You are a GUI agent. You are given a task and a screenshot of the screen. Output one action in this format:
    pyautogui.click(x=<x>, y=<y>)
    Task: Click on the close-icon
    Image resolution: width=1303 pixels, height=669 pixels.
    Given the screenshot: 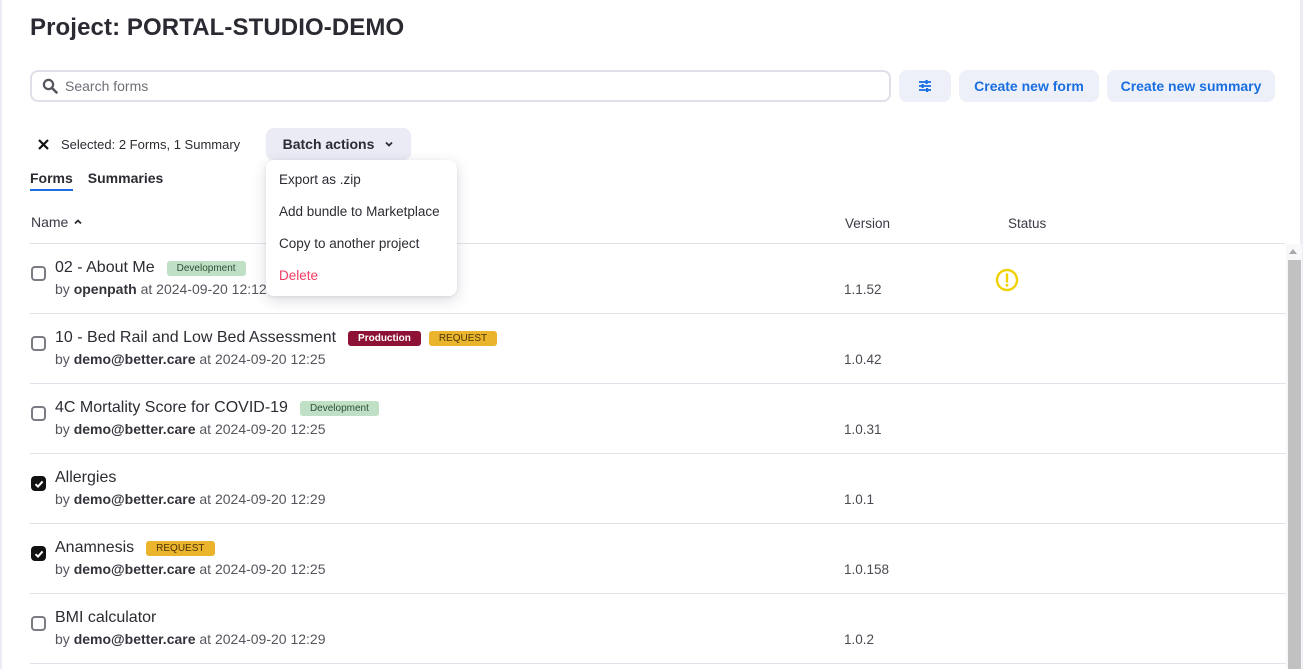 What is the action you would take?
    pyautogui.click(x=43, y=144)
    